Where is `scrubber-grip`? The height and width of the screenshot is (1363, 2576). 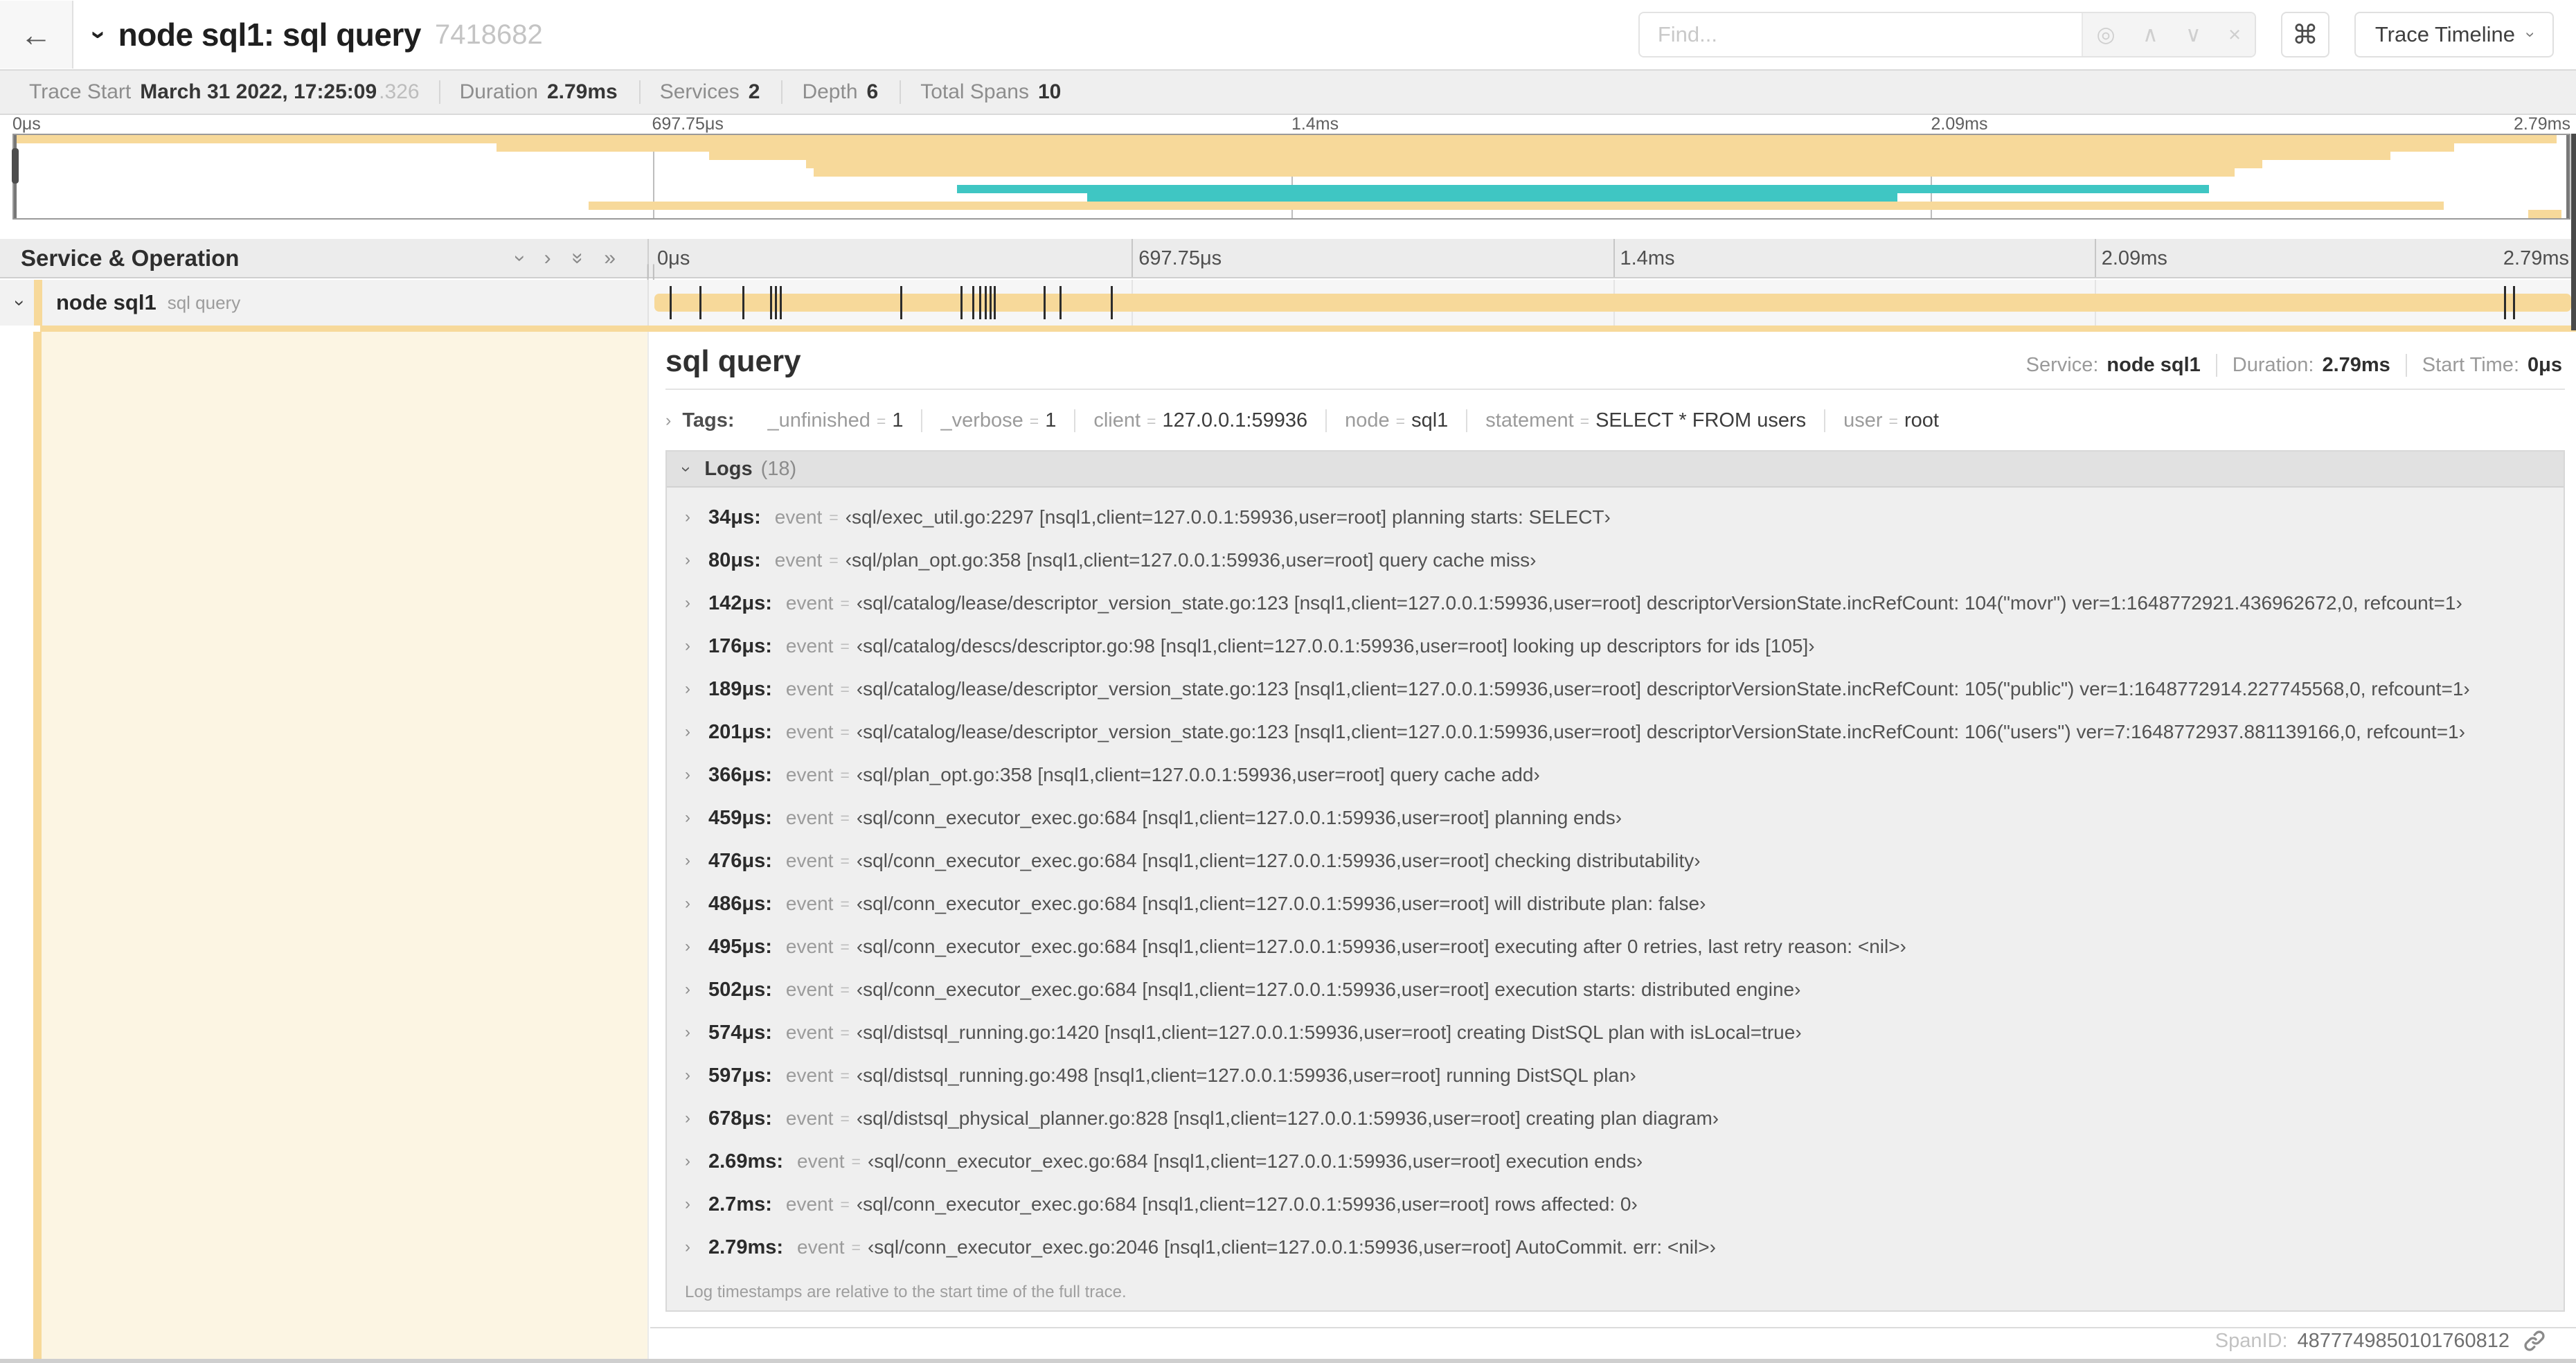
scrubber-grip is located at coordinates (16, 166).